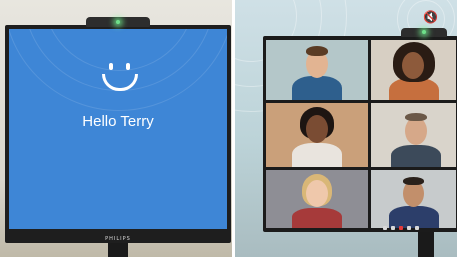 The height and width of the screenshot is (257, 457). Describe the element at coordinates (401, 228) in the screenshot. I see `end-call-icon` at that location.